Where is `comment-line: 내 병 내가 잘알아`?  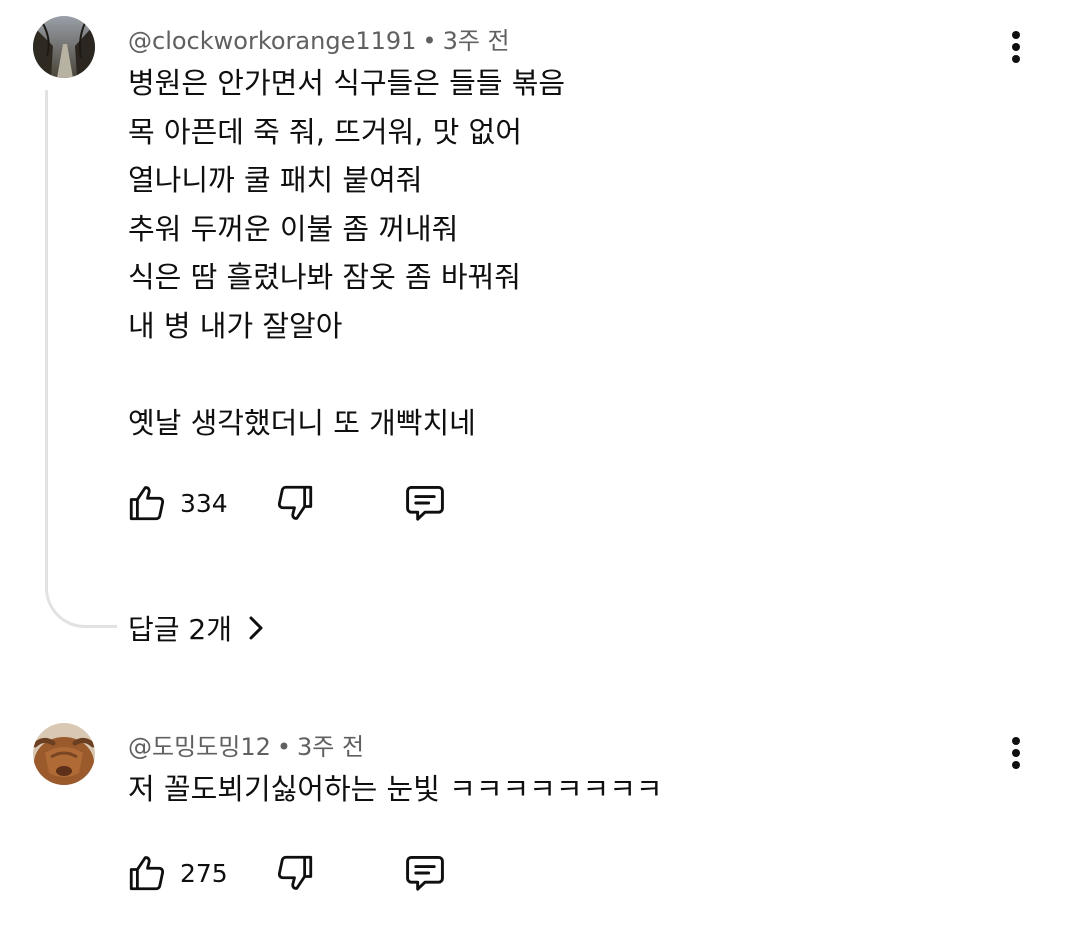
comment-line: 내 병 내가 잘알아 is located at coordinates (235, 325).